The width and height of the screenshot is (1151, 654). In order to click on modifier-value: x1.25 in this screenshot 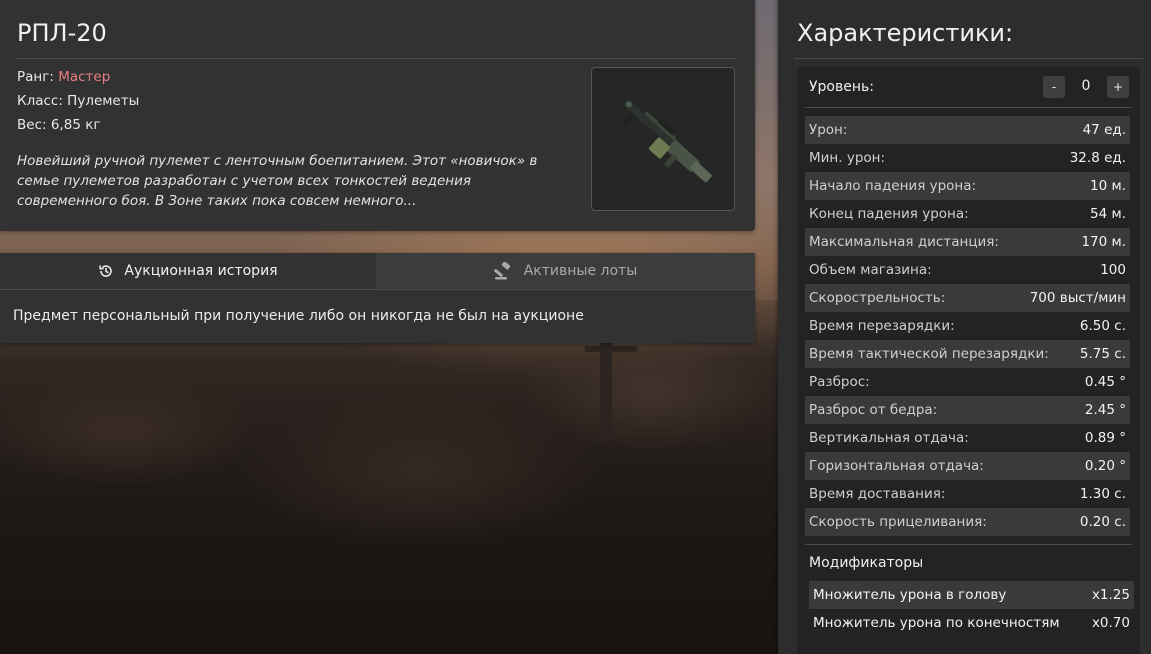, I will do `click(1110, 595)`.